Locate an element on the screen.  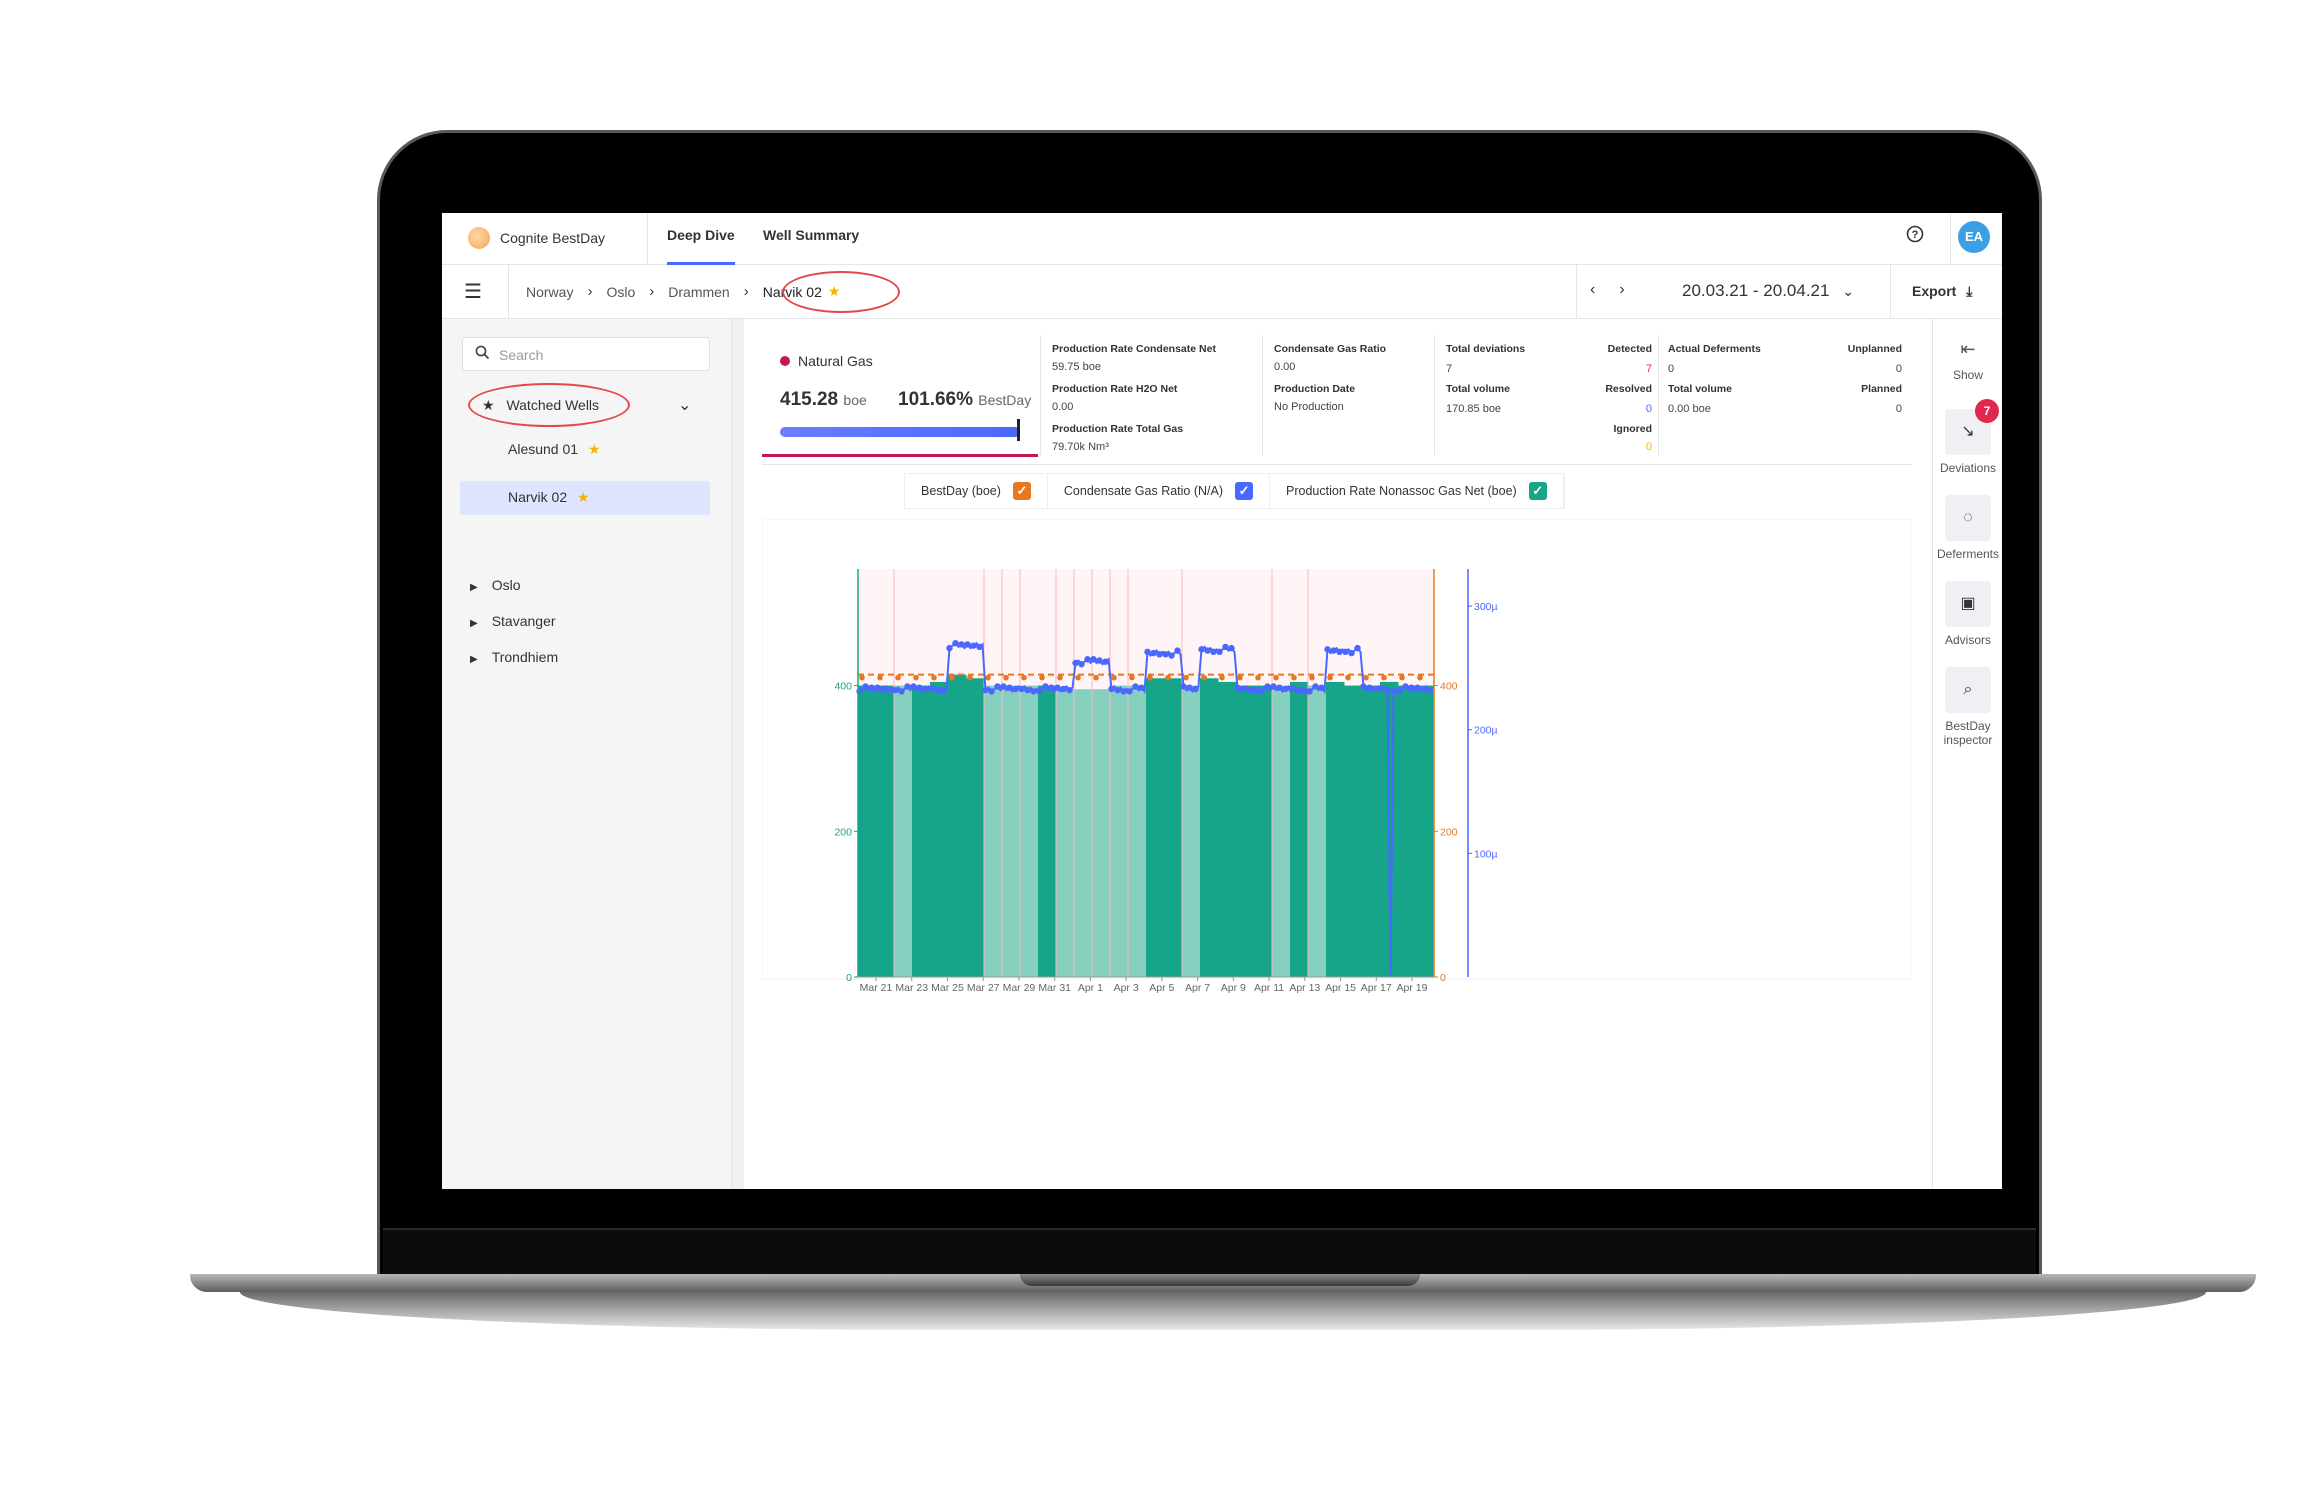
well-label: Narvik 02 is located at coordinates (538, 497).